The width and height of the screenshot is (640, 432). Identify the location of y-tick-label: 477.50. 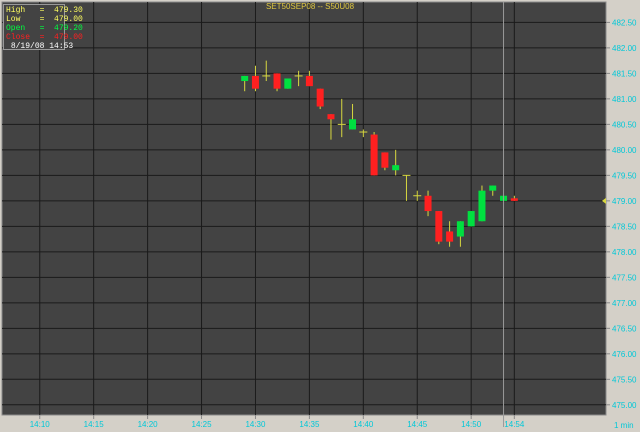
(624, 277).